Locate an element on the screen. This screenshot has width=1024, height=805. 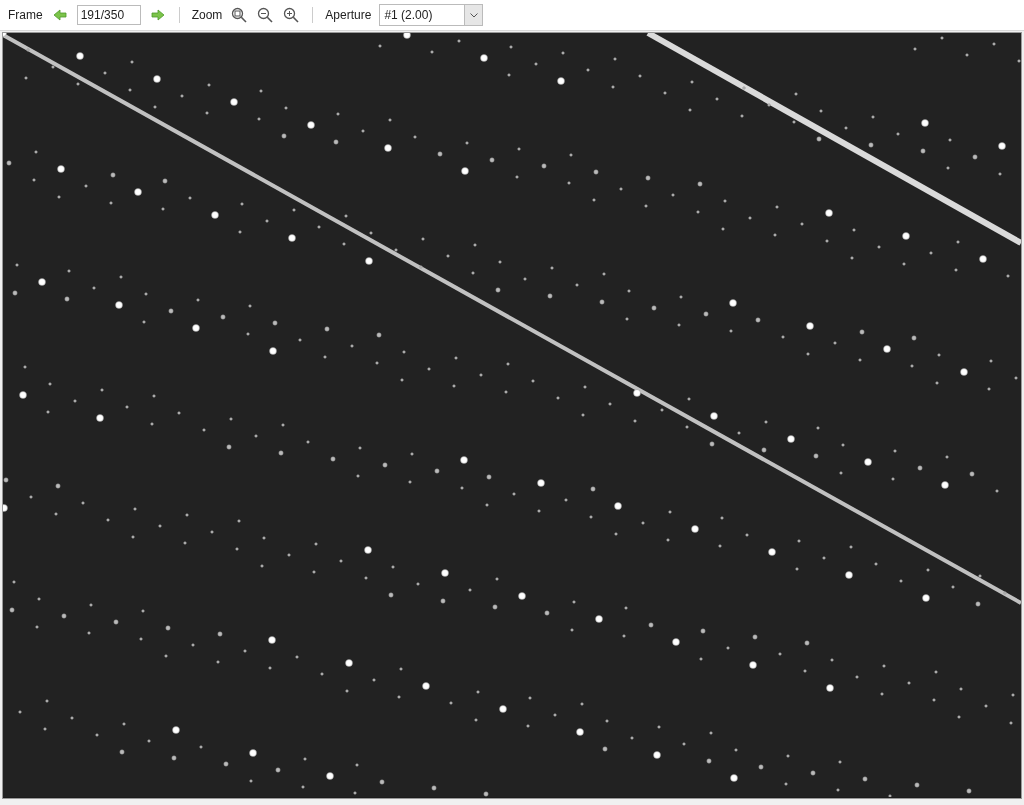
right-arrow-icon is located at coordinates (157, 15).